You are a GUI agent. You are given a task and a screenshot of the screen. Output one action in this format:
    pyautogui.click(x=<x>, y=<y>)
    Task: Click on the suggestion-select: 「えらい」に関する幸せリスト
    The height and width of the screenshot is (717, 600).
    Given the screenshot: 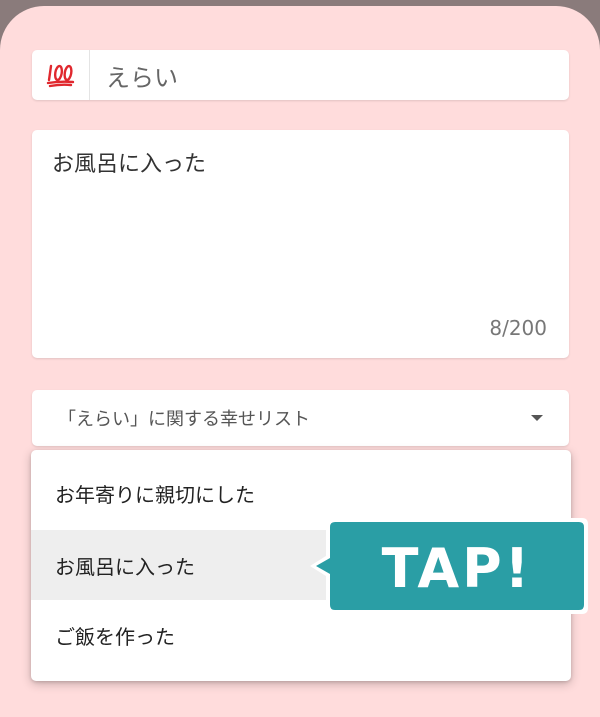 What is the action you would take?
    pyautogui.click(x=300, y=418)
    